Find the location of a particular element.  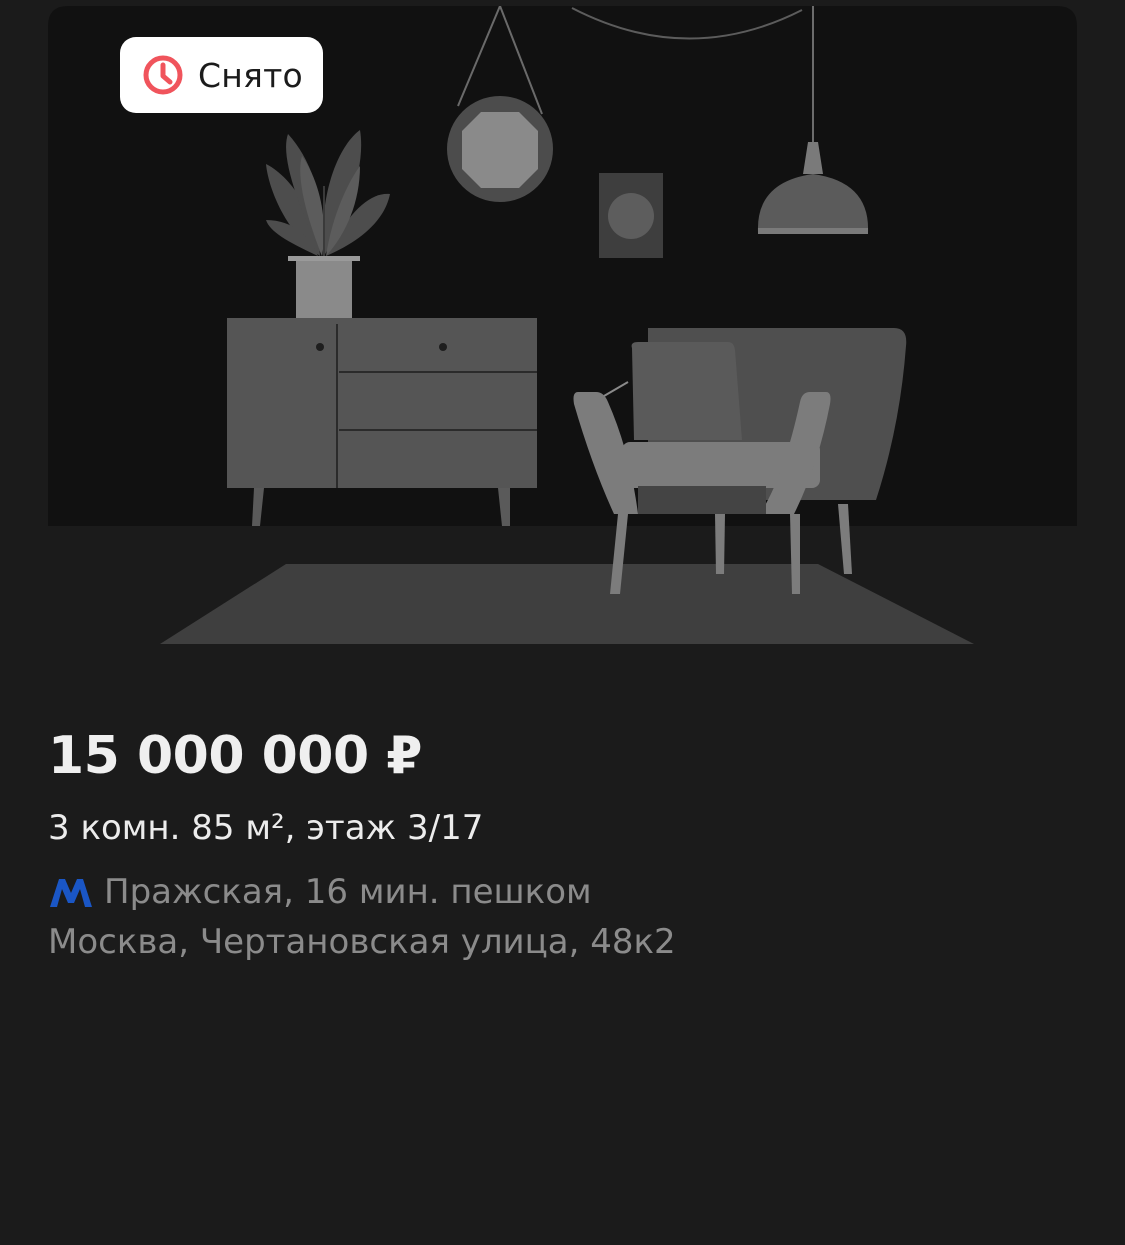

status-label: Снято is located at coordinates (250, 75).